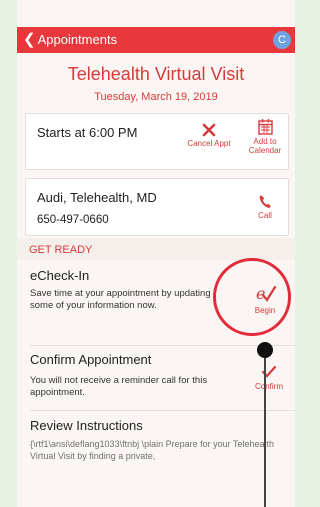  I want to click on pointer-line, so click(265, 431).